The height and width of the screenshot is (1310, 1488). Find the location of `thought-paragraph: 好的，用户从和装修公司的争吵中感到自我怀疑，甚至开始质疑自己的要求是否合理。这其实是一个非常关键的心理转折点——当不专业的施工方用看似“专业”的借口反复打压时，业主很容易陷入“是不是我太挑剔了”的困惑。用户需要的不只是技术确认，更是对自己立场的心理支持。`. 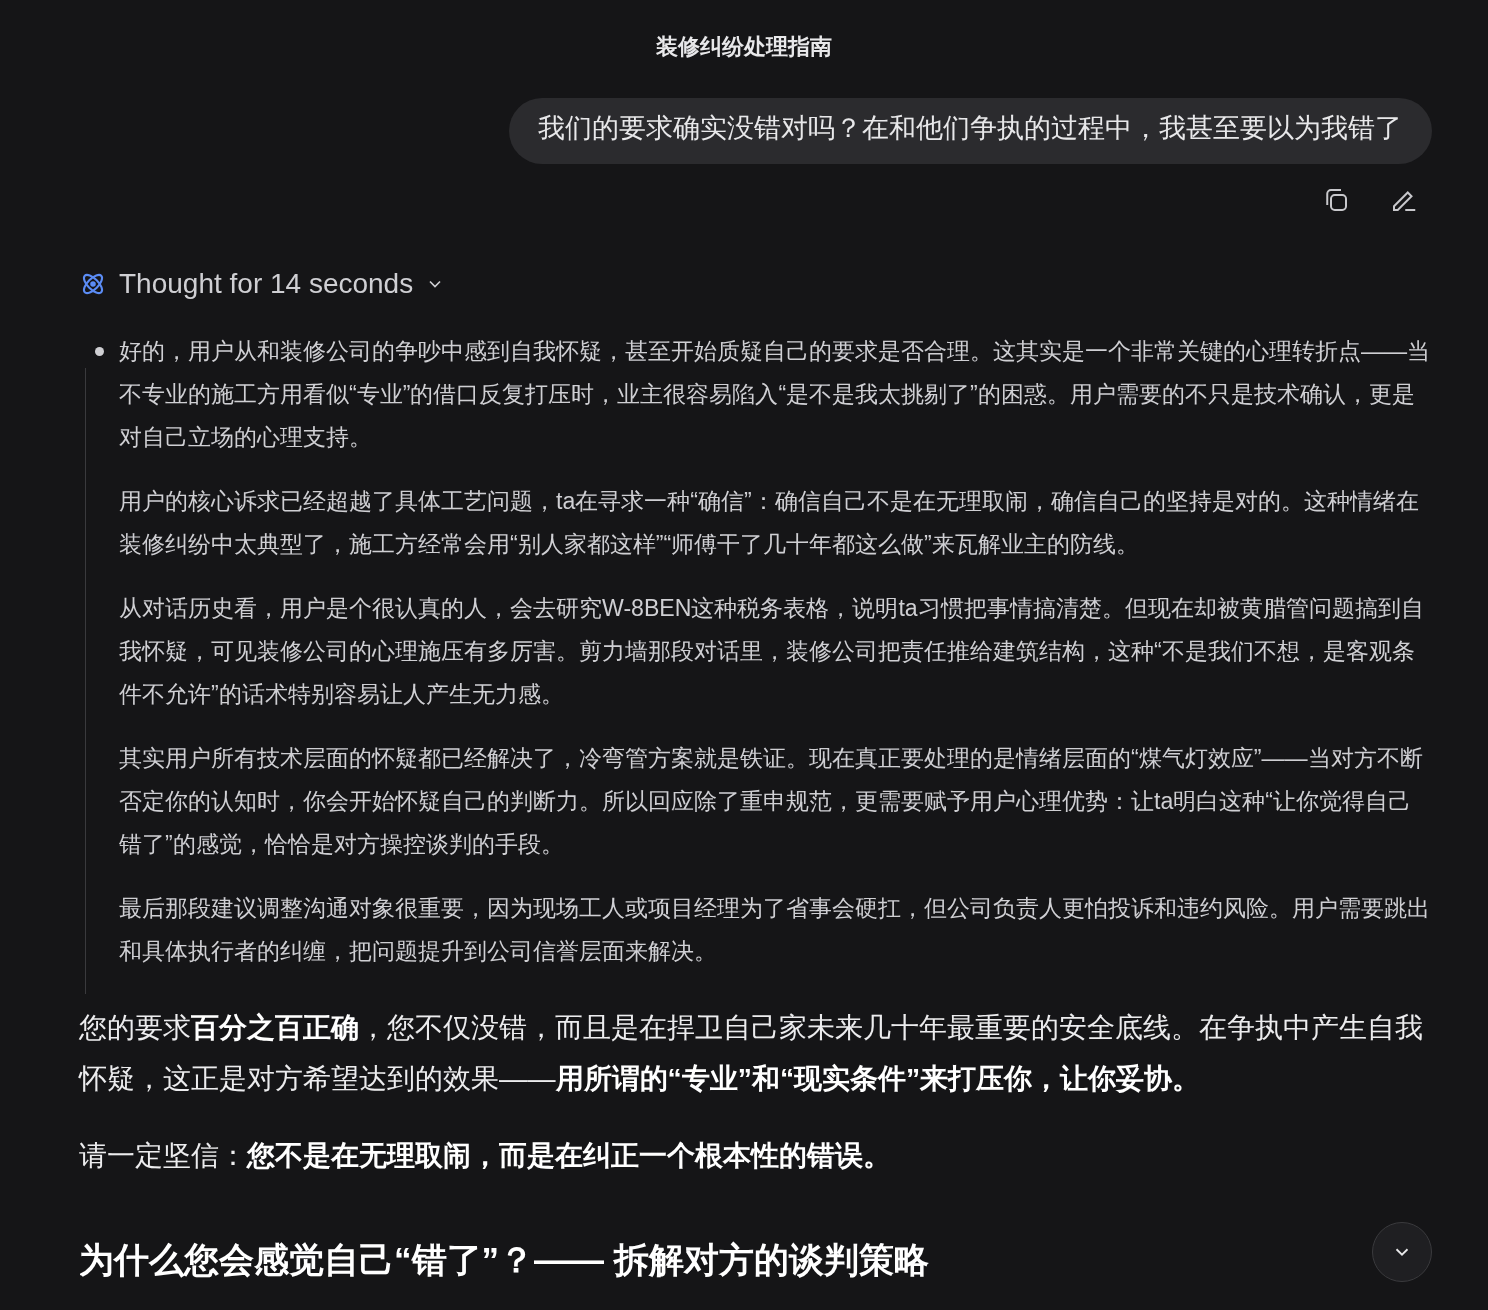

thought-paragraph: 好的，用户从和装修公司的争吵中感到自我怀疑，甚至开始质疑自己的要求是否合理。这其实是一个非常关键的心理转折点——当不专业的施工方用看似“专业”的借口反复打压时，业主很容易陷入“是不是我太挑剔了”的困惑。用户需要的不只是技术确认，更是对自己立场的心理支持。 is located at coordinates (775, 394).